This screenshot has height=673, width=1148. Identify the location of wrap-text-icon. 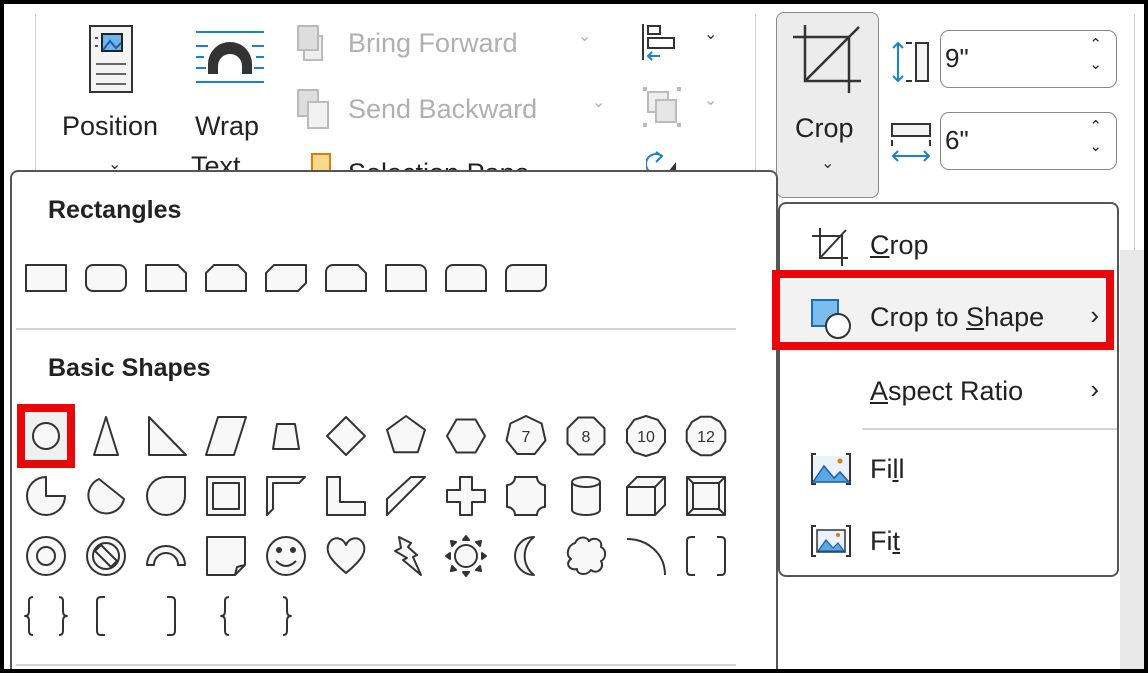
(230, 57).